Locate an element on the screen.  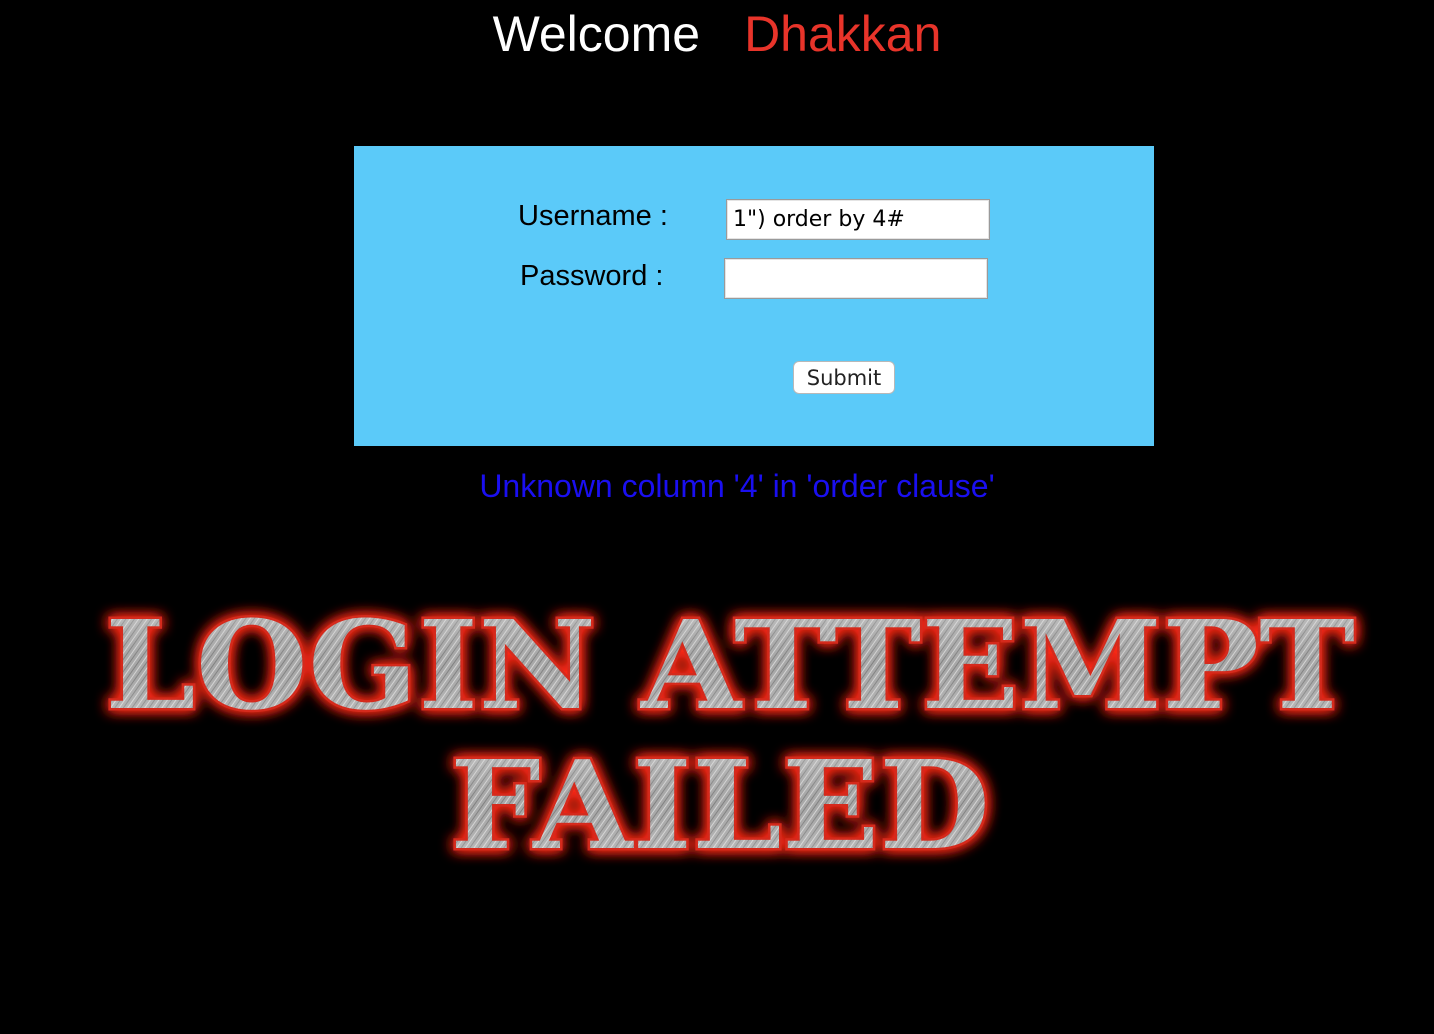
svg-text: LOGIN ATTEMPT is located at coordinates (730, 665).